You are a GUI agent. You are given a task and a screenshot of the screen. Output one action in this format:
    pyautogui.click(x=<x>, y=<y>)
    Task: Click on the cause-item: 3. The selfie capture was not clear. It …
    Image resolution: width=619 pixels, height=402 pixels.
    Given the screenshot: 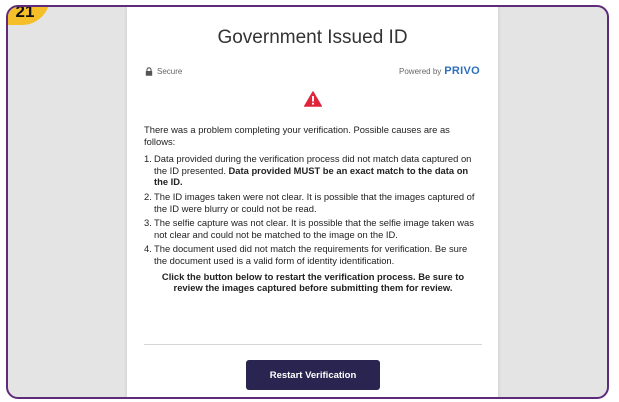 What is the action you would take?
    pyautogui.click(x=313, y=228)
    